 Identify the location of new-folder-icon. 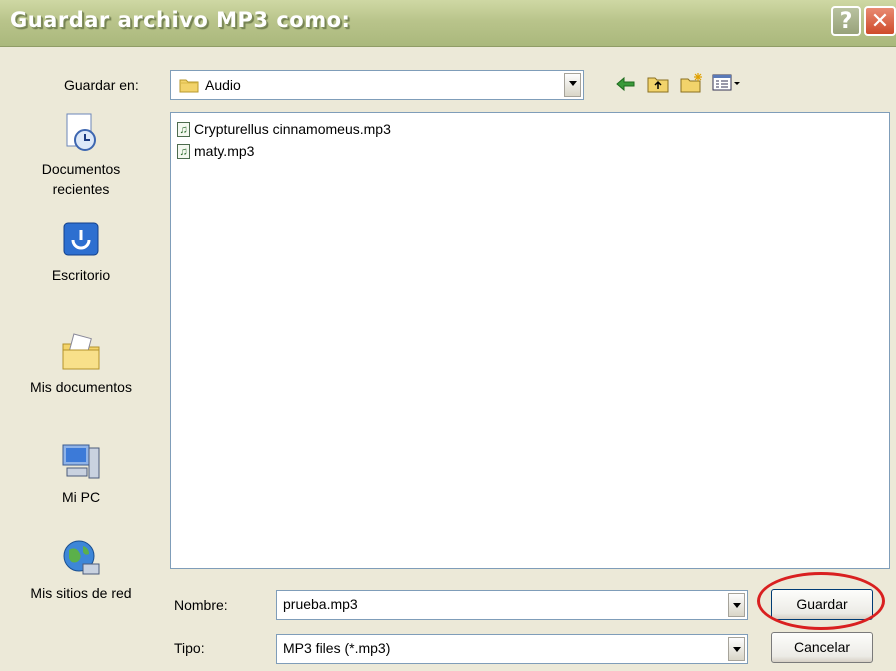
(692, 83).